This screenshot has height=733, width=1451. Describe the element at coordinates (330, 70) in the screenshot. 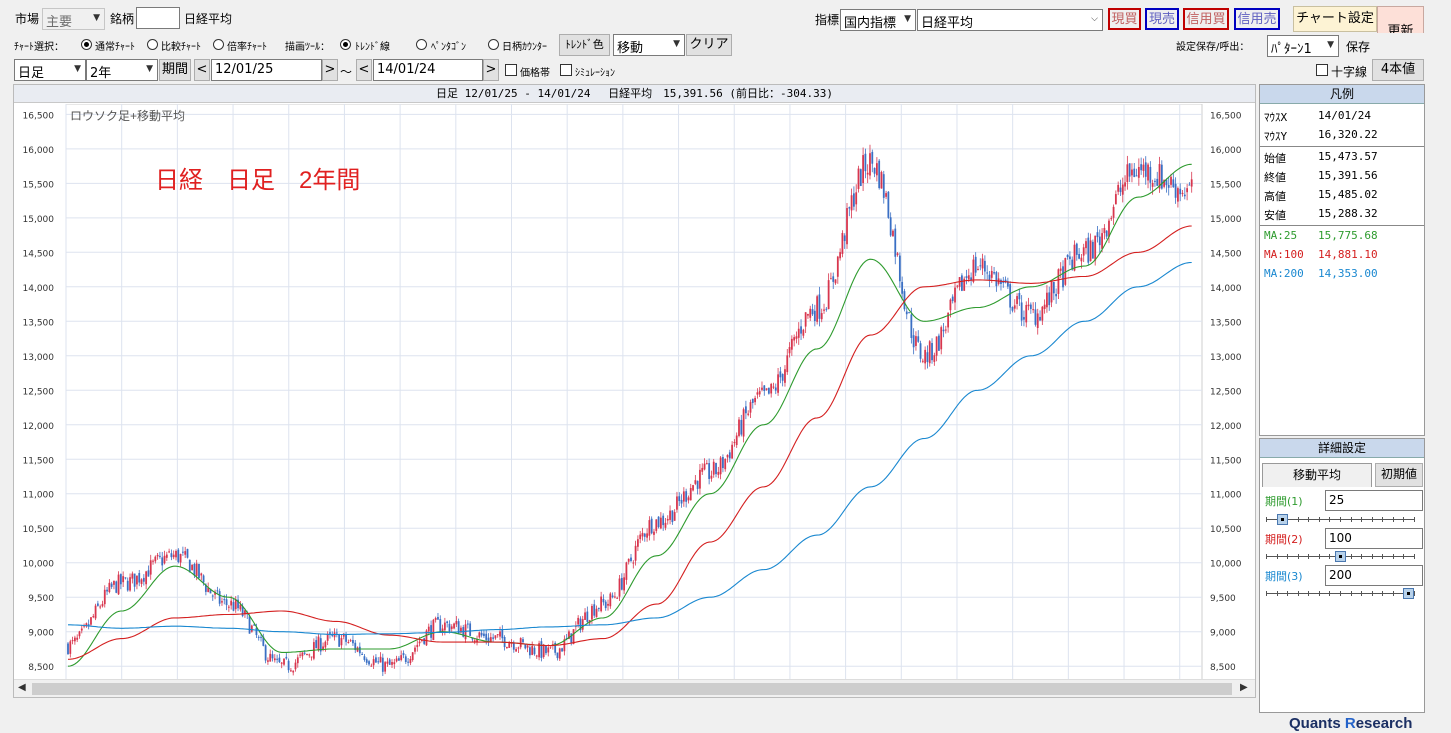

I see `date-from-next-button: >` at that location.